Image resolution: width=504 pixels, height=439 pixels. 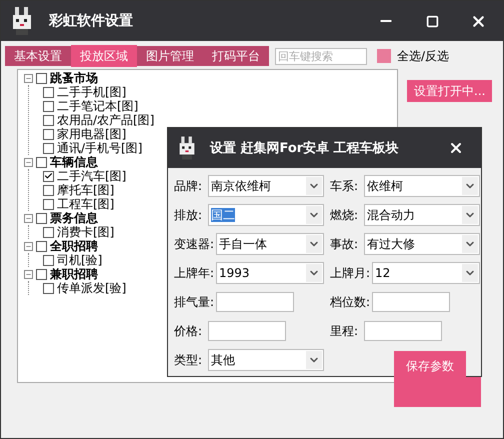 What do you see at coordinates (99, 148) in the screenshot?
I see `tree-item: 通讯/手机号[图]` at bounding box center [99, 148].